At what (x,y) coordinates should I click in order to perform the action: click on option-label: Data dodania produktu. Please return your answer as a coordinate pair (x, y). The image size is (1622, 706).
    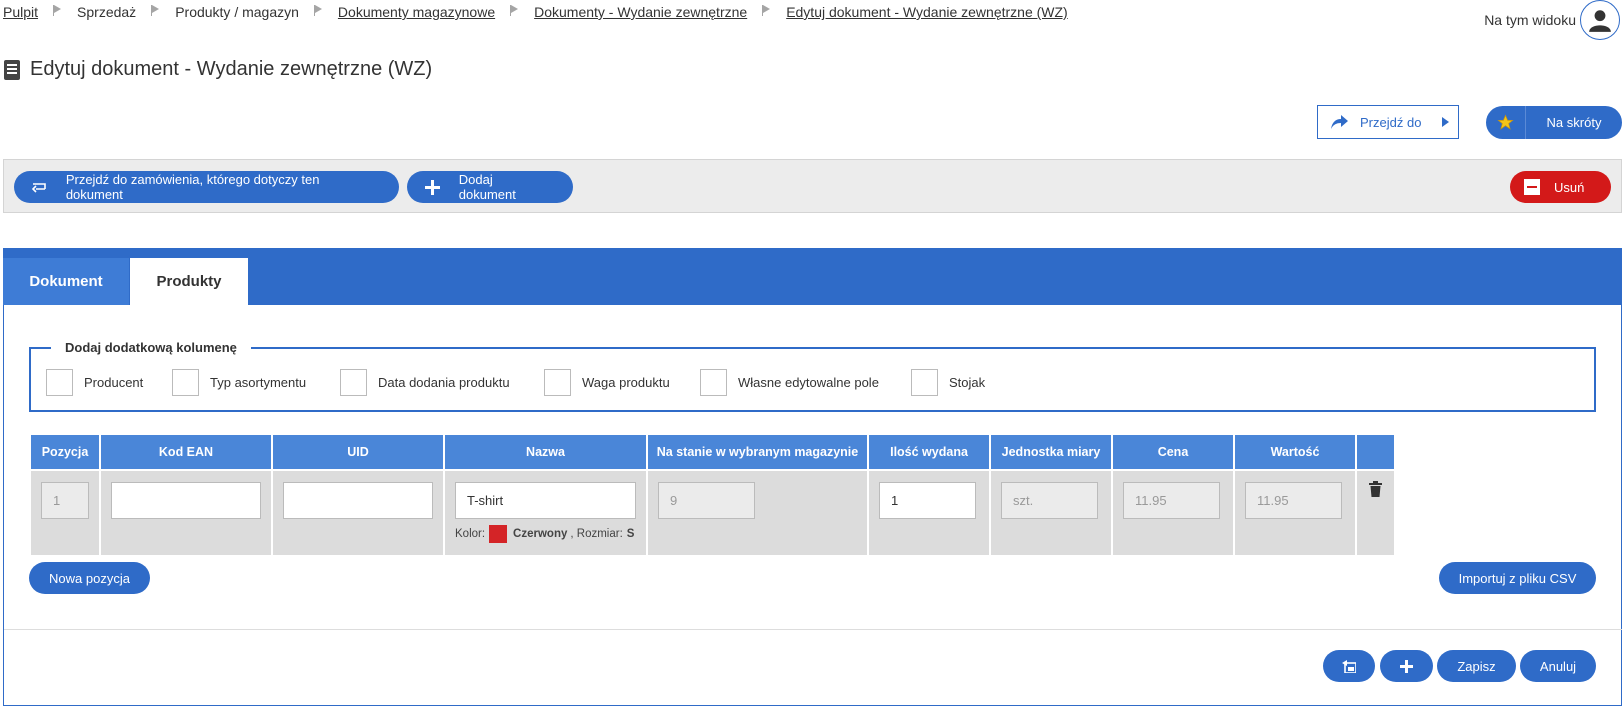
    Looking at the image, I should click on (444, 382).